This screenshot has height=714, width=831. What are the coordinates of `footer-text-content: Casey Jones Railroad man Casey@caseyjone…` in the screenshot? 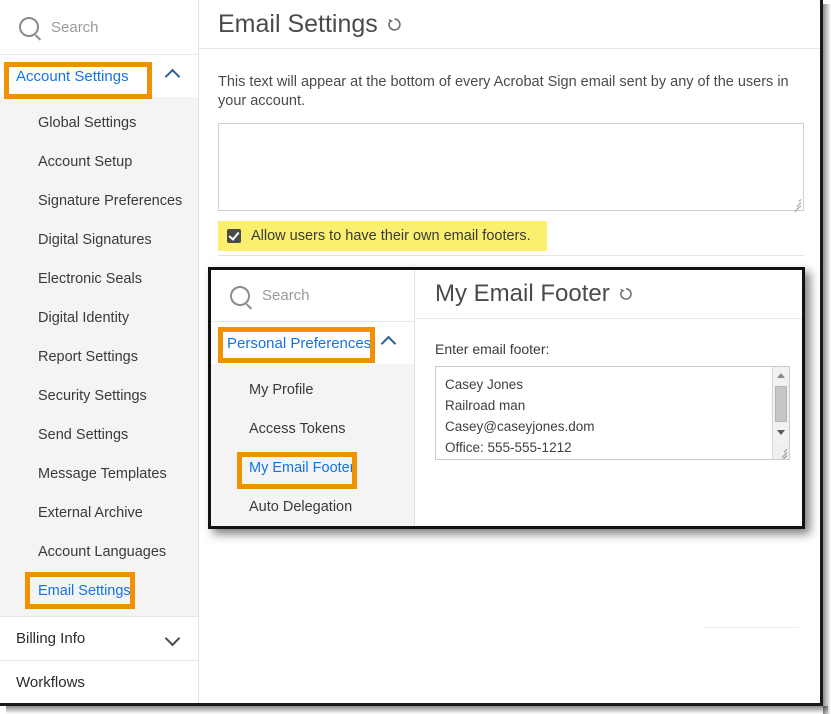 It's located at (612, 413).